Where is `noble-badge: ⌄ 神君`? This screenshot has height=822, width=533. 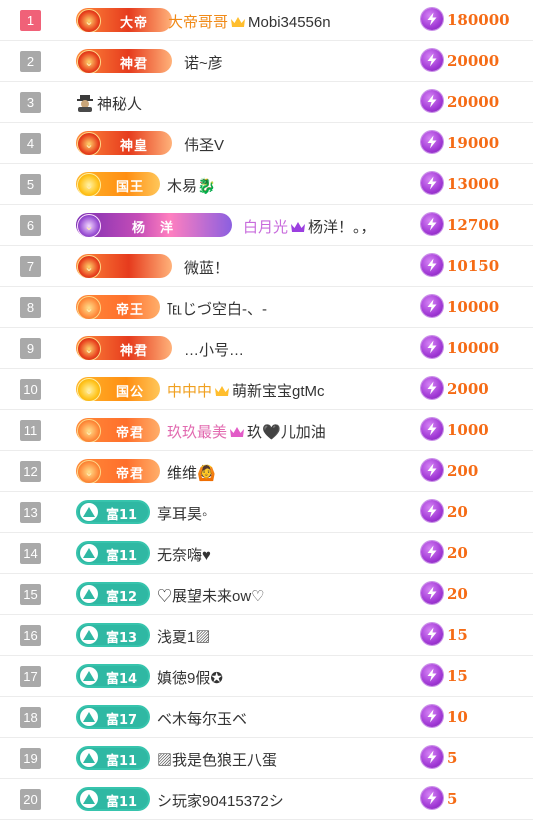
noble-badge: ⌄ 神君 is located at coordinates (124, 61).